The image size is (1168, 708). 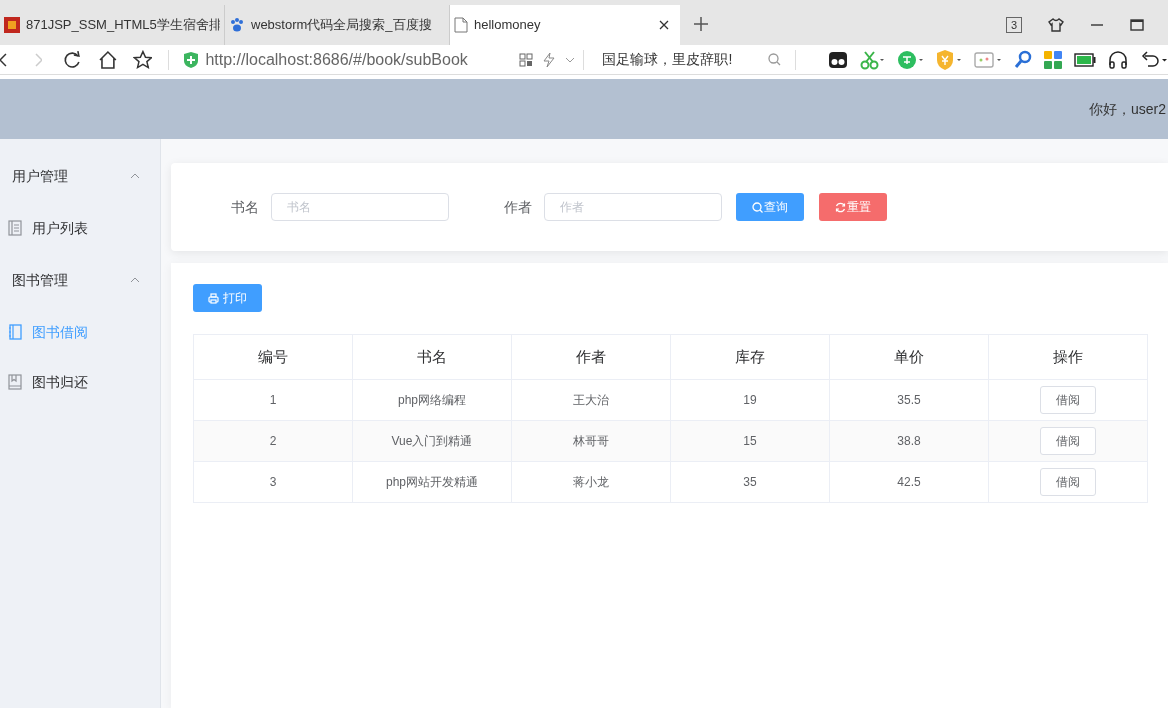 What do you see at coordinates (273, 357) in the screenshot?
I see `column-header: 编号` at bounding box center [273, 357].